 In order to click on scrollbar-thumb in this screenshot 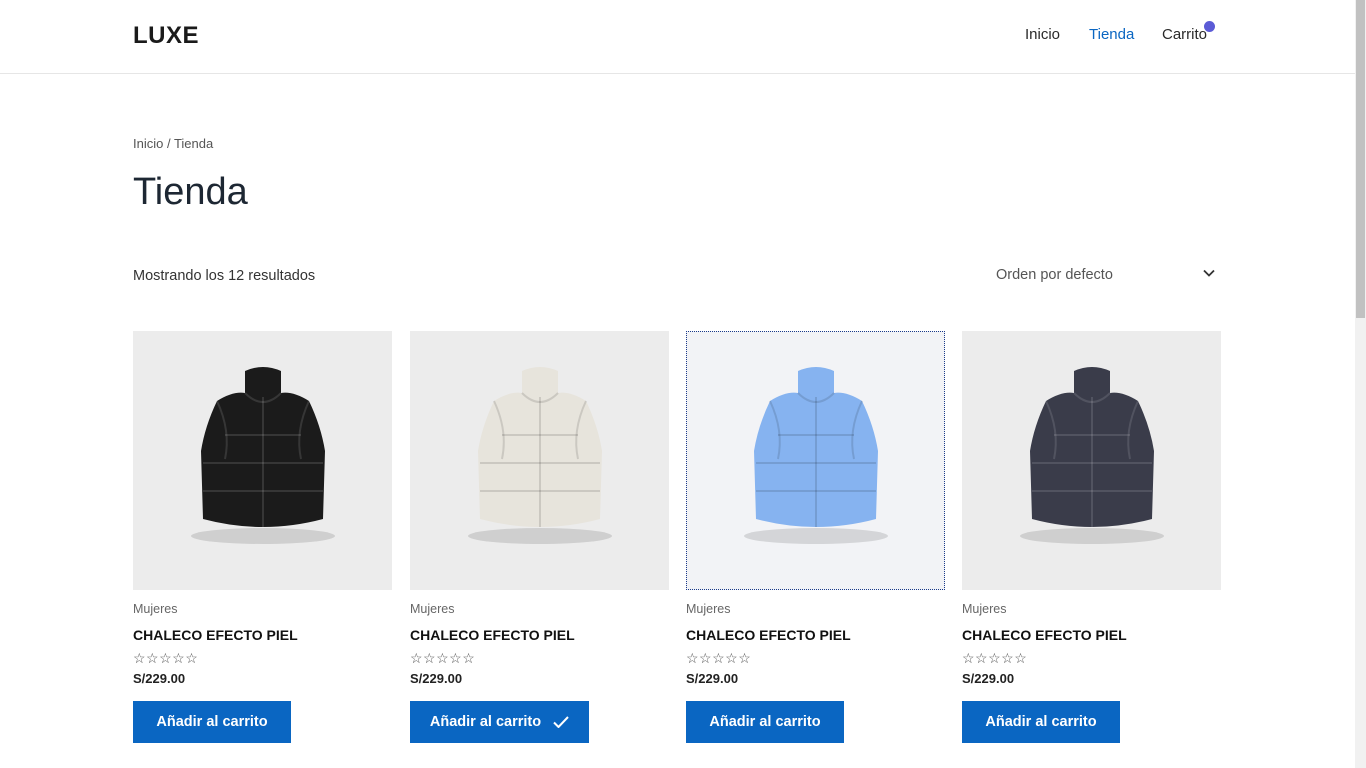, I will do `click(1360, 159)`.